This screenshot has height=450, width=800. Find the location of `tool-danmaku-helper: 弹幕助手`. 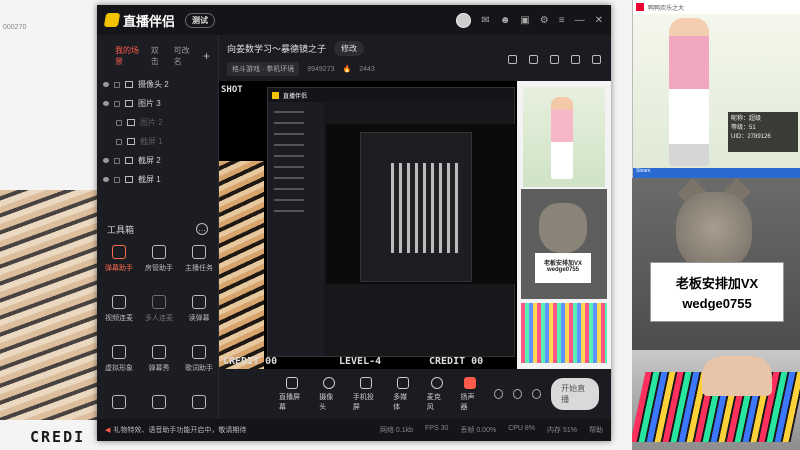

tool-danmaku-helper: 弹幕助手 is located at coordinates (119, 266).